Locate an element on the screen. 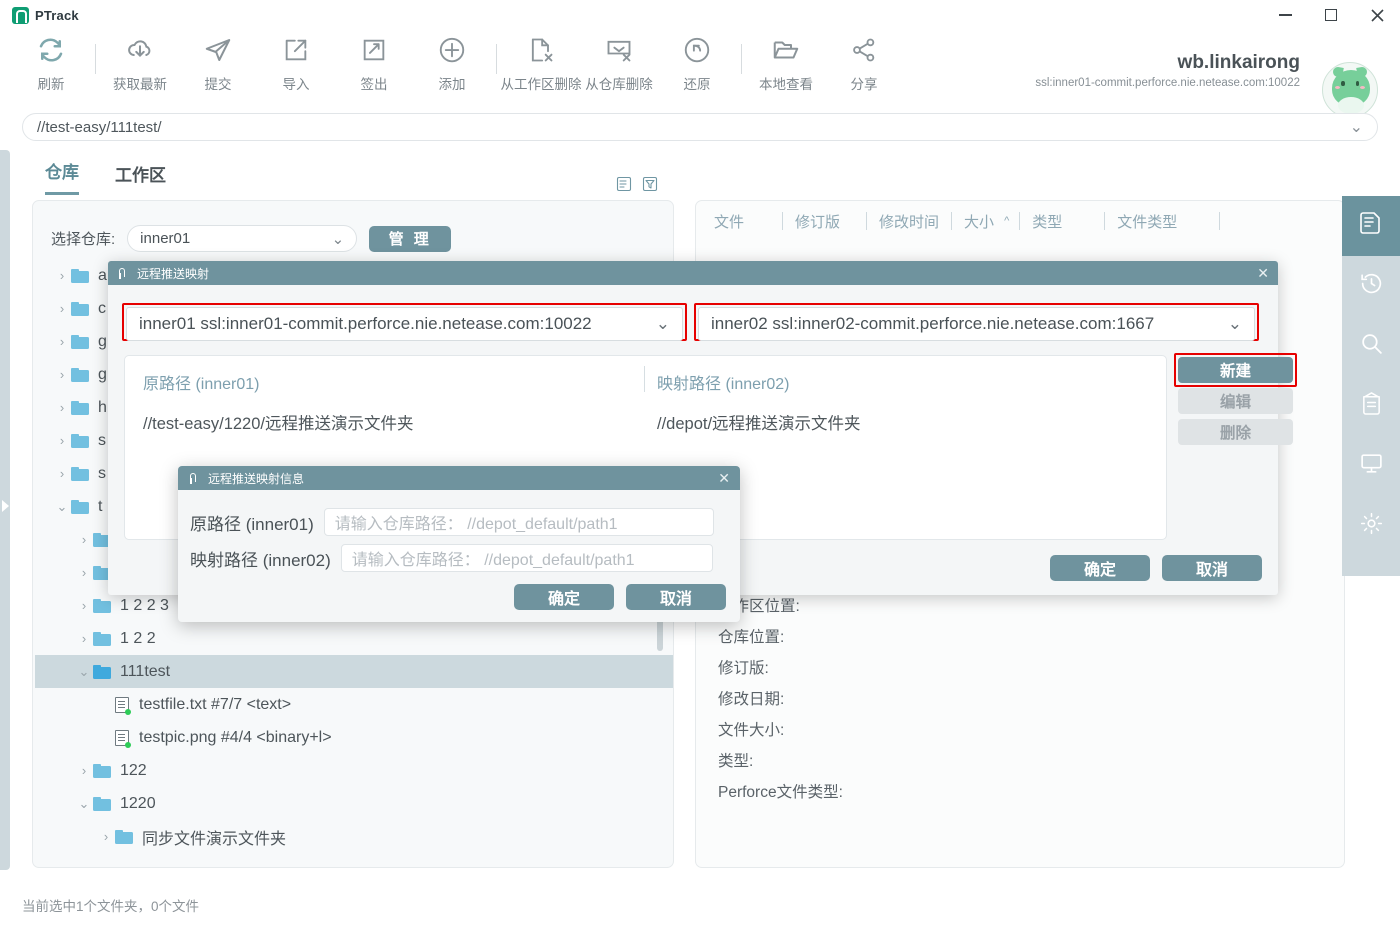 The image size is (1400, 928). tree-file-item: testpic.png #4/4 <binary+l> is located at coordinates (354, 737).